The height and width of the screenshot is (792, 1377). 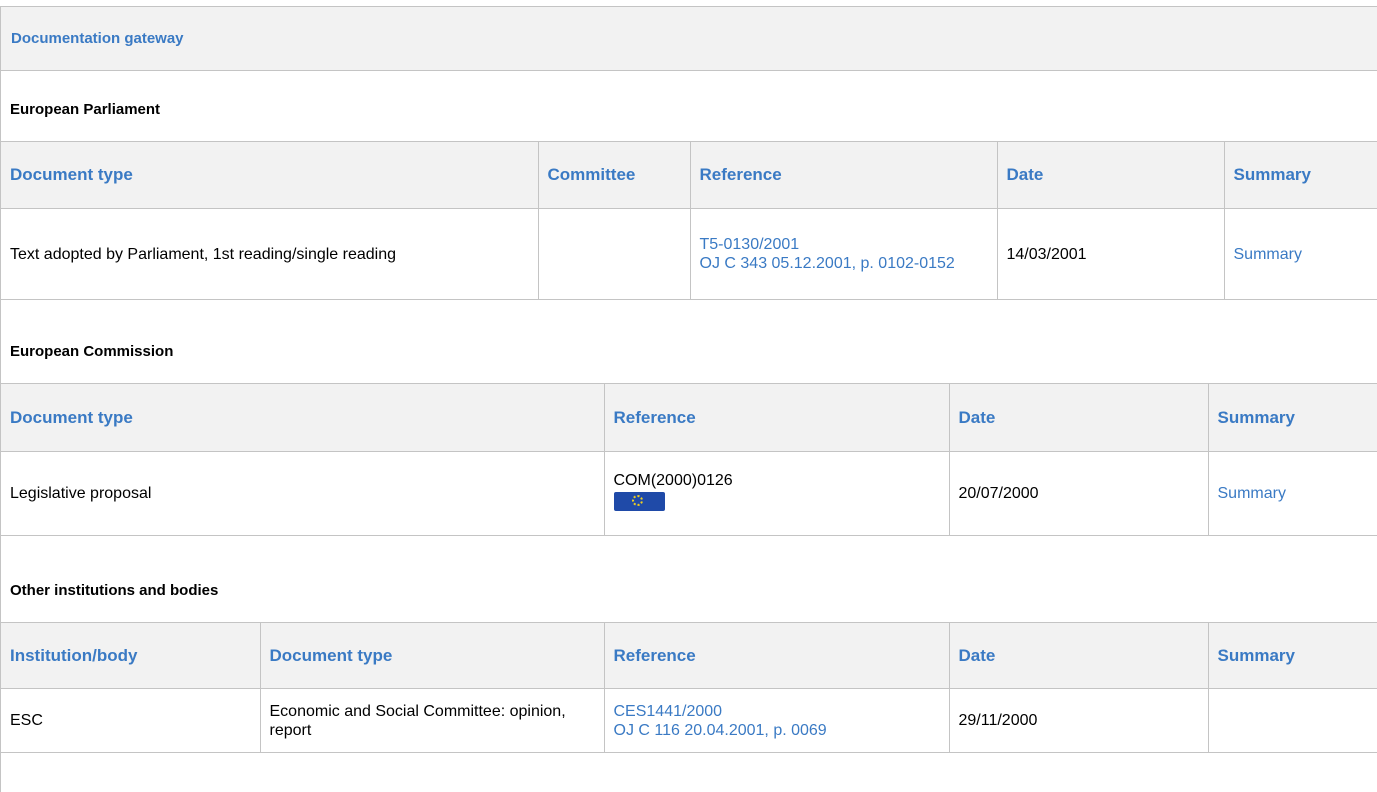 I want to click on oj-reference-link: OJ C 343 05.12.2001, p. 0102-0152, so click(x=844, y=263).